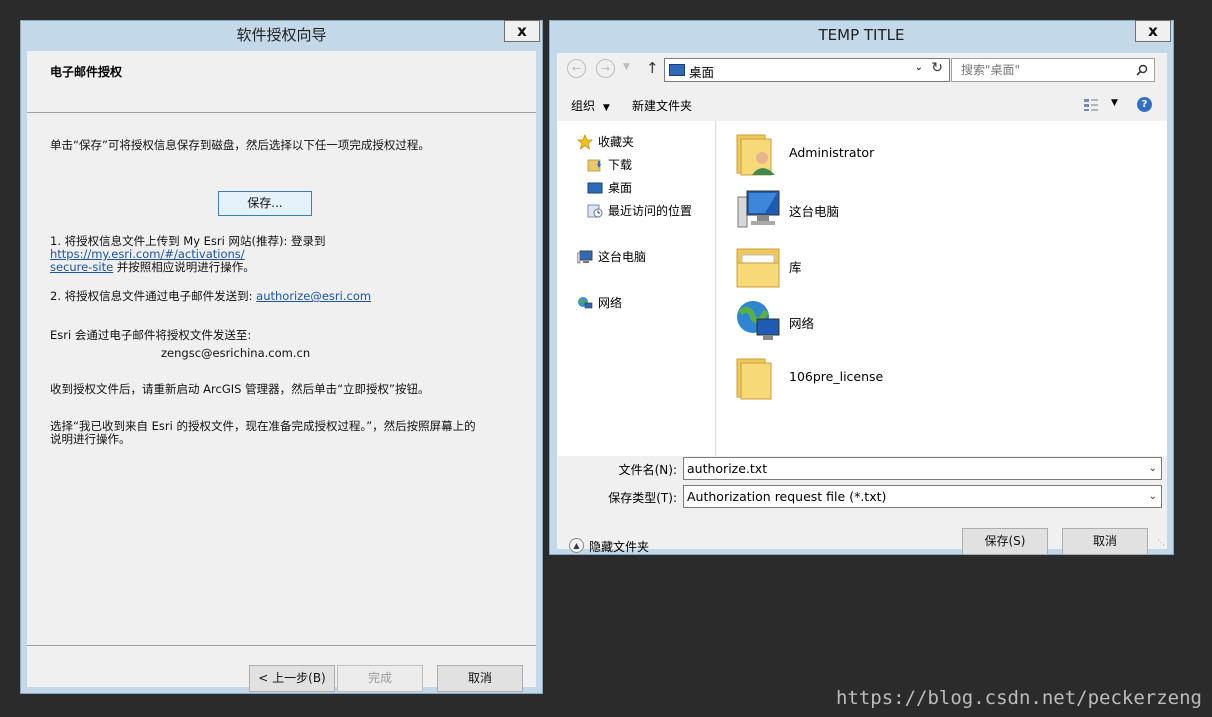  Describe the element at coordinates (1153, 496) in the screenshot. I see `filetype-dropdown-icon: ⌄` at that location.